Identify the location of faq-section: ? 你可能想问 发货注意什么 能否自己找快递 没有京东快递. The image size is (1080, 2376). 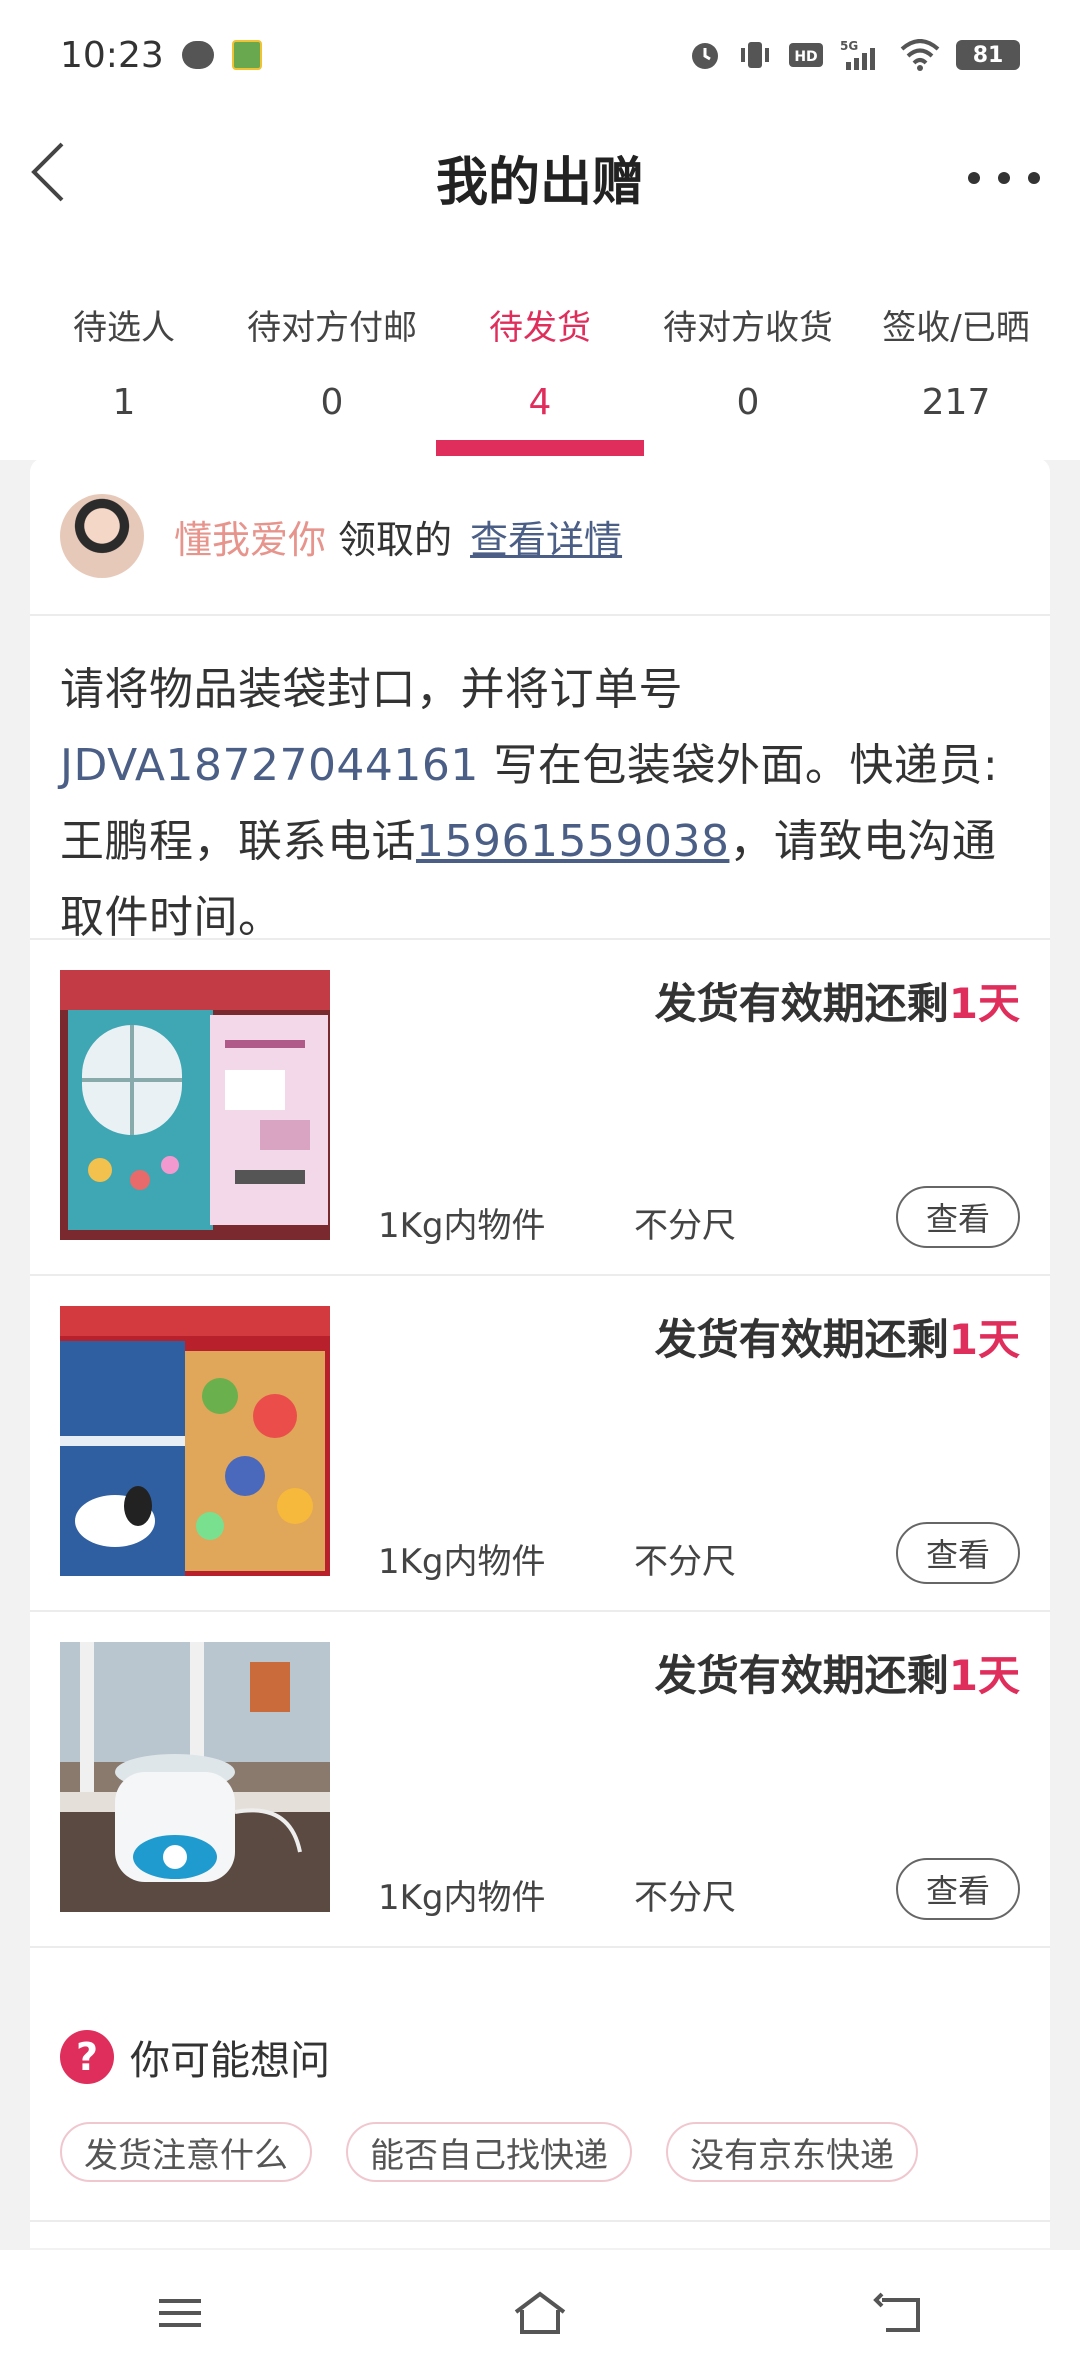
(540, 2103).